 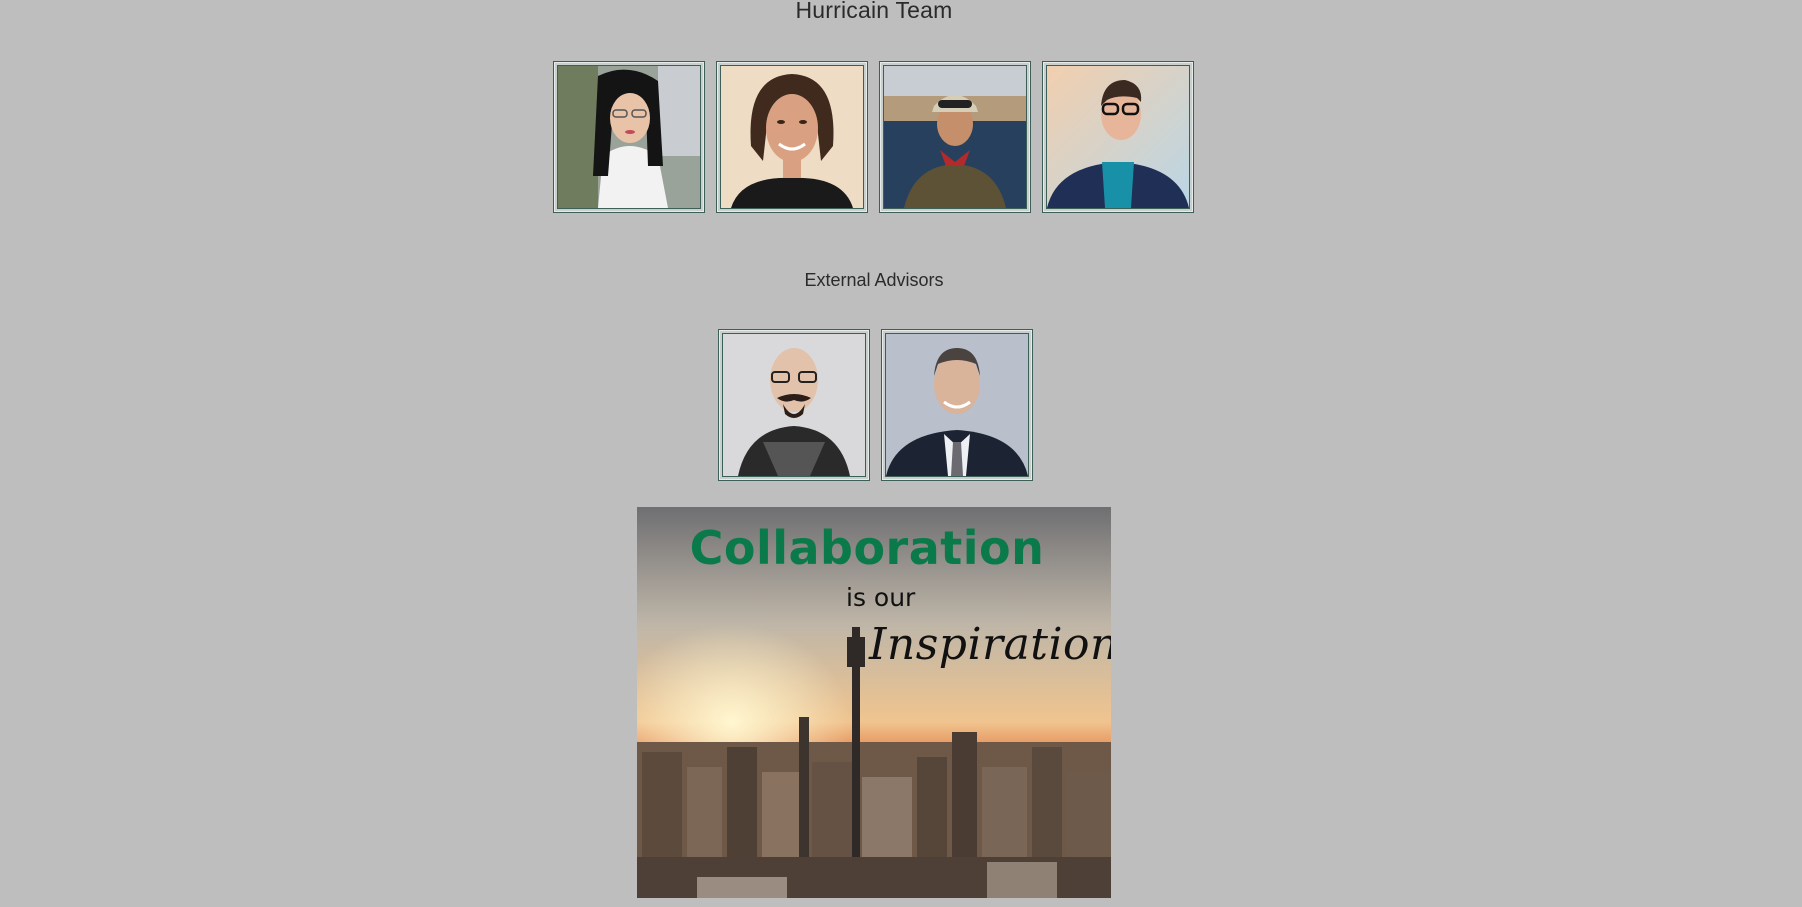 What do you see at coordinates (990, 644) in the screenshot?
I see `poster-script-word: Inspiration` at bounding box center [990, 644].